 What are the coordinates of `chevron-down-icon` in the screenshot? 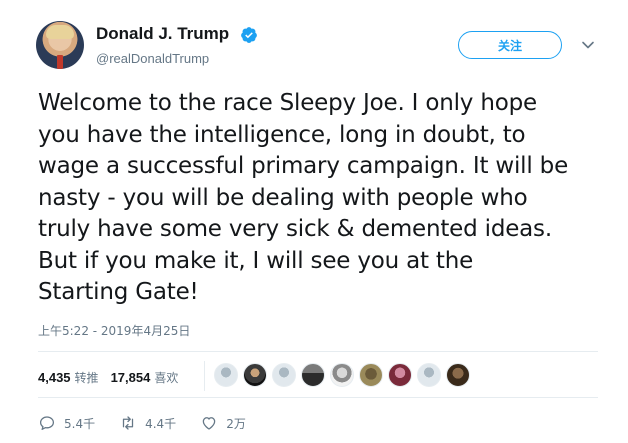 It's located at (588, 45).